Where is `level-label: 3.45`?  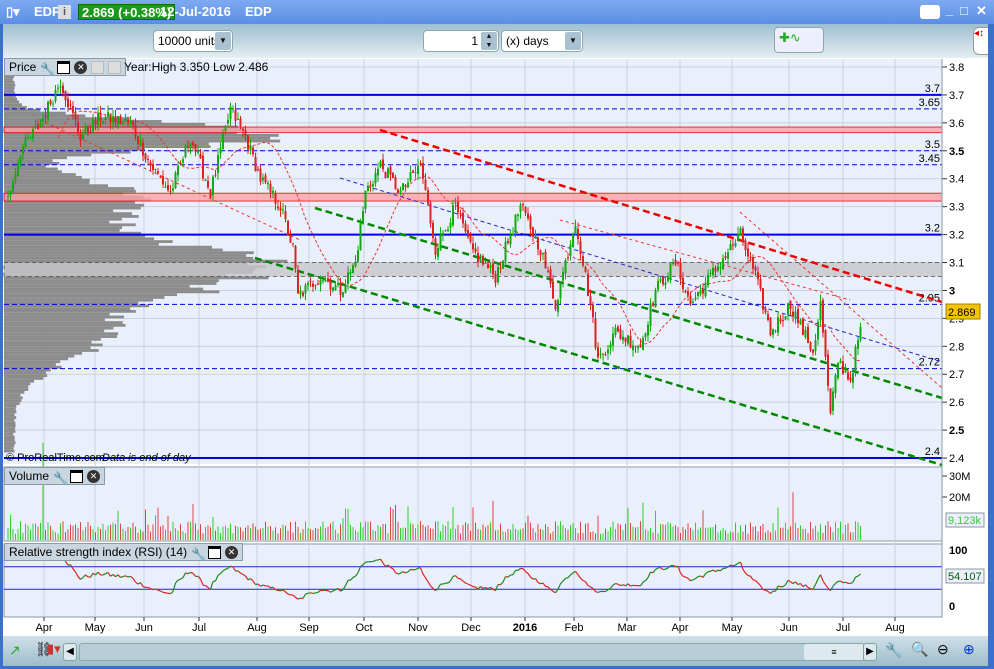 level-label: 3.45 is located at coordinates (929, 159).